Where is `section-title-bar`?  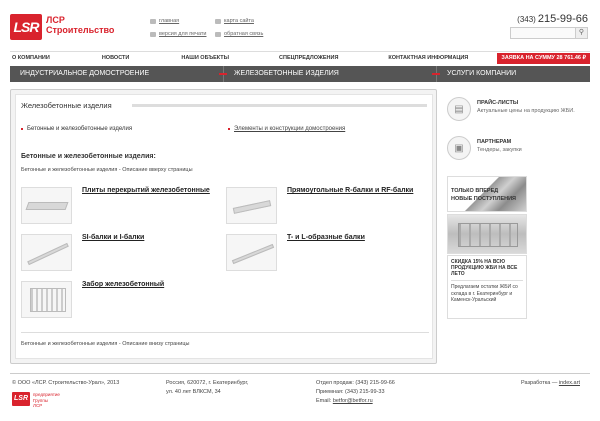
section-title-bar is located at coordinates (279, 105).